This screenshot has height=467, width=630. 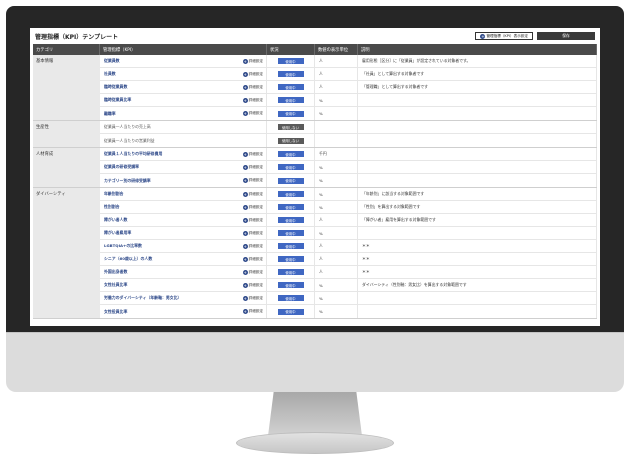 I want to click on kpi-name: 障がい者雇用率, so click(x=117, y=233).